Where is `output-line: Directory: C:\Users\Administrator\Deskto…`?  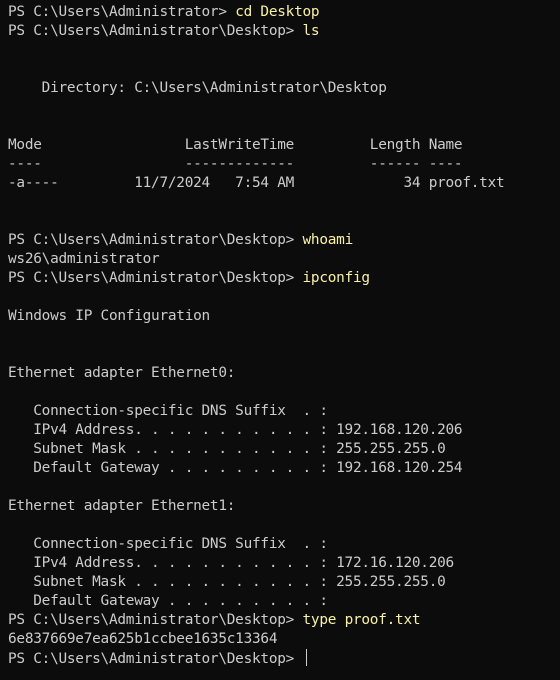
output-line: Directory: C:\Users\Administrator\Deskto… is located at coordinates (284, 88).